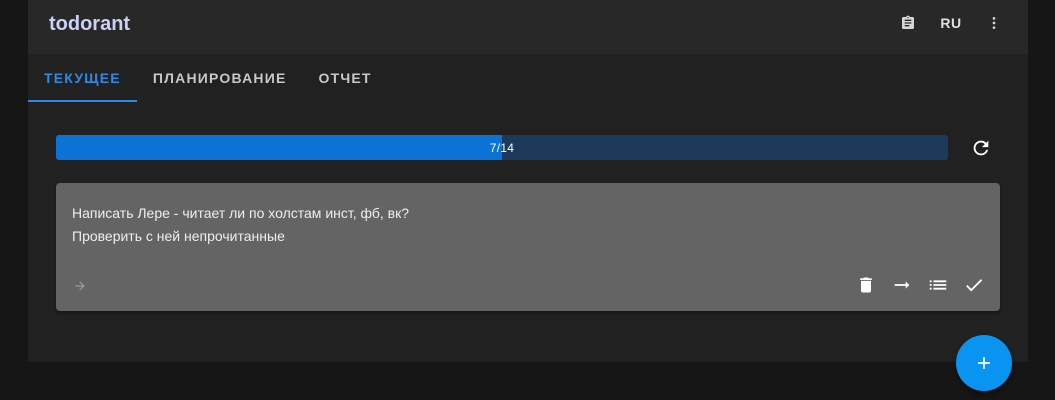 This screenshot has height=400, width=1055. I want to click on todorant-logo: todorant, so click(89, 24).